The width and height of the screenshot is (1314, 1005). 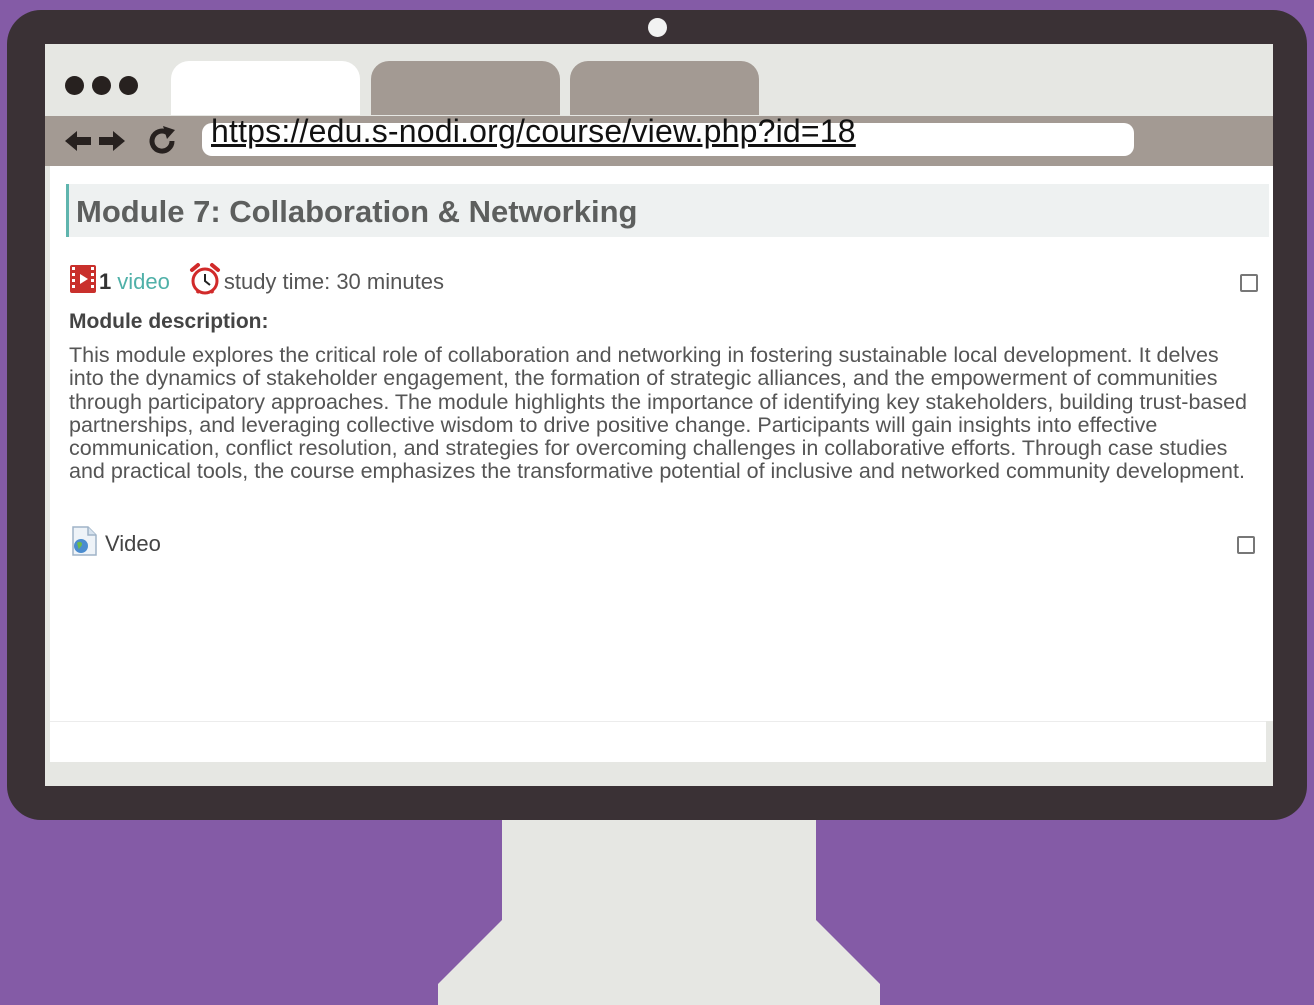 I want to click on monitor-stand-base, so click(x=659, y=962).